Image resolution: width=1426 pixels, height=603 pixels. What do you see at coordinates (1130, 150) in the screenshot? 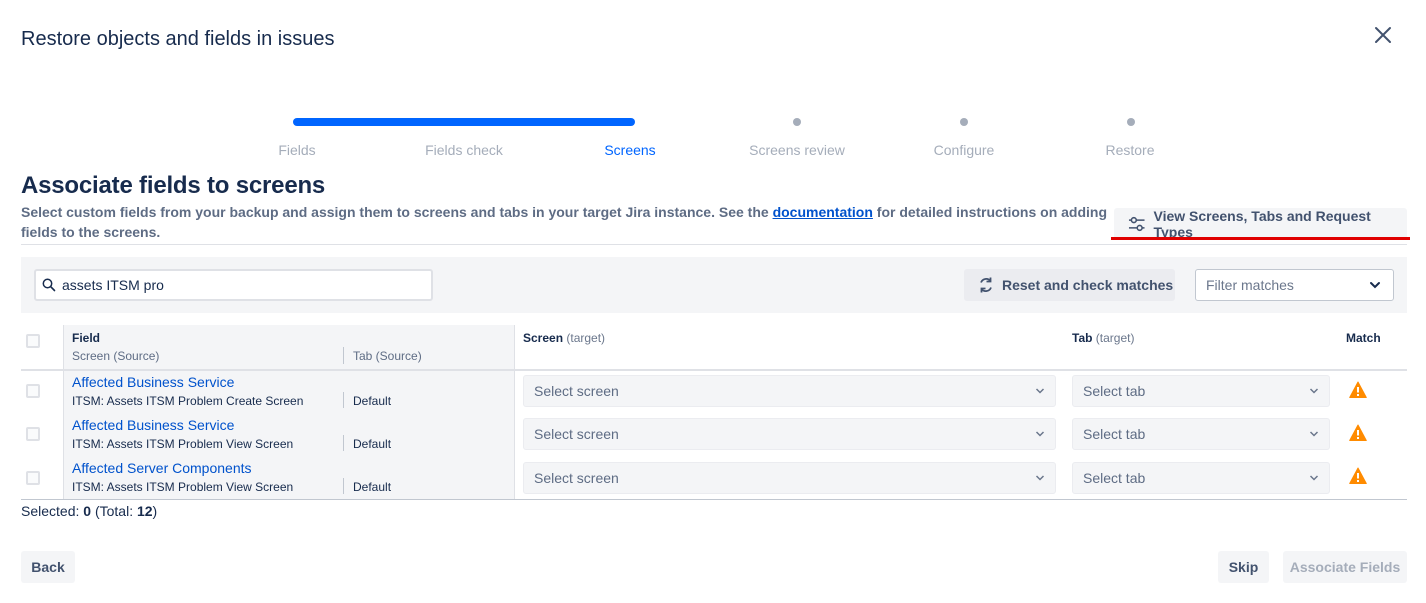
I see `step-restore: Restore` at bounding box center [1130, 150].